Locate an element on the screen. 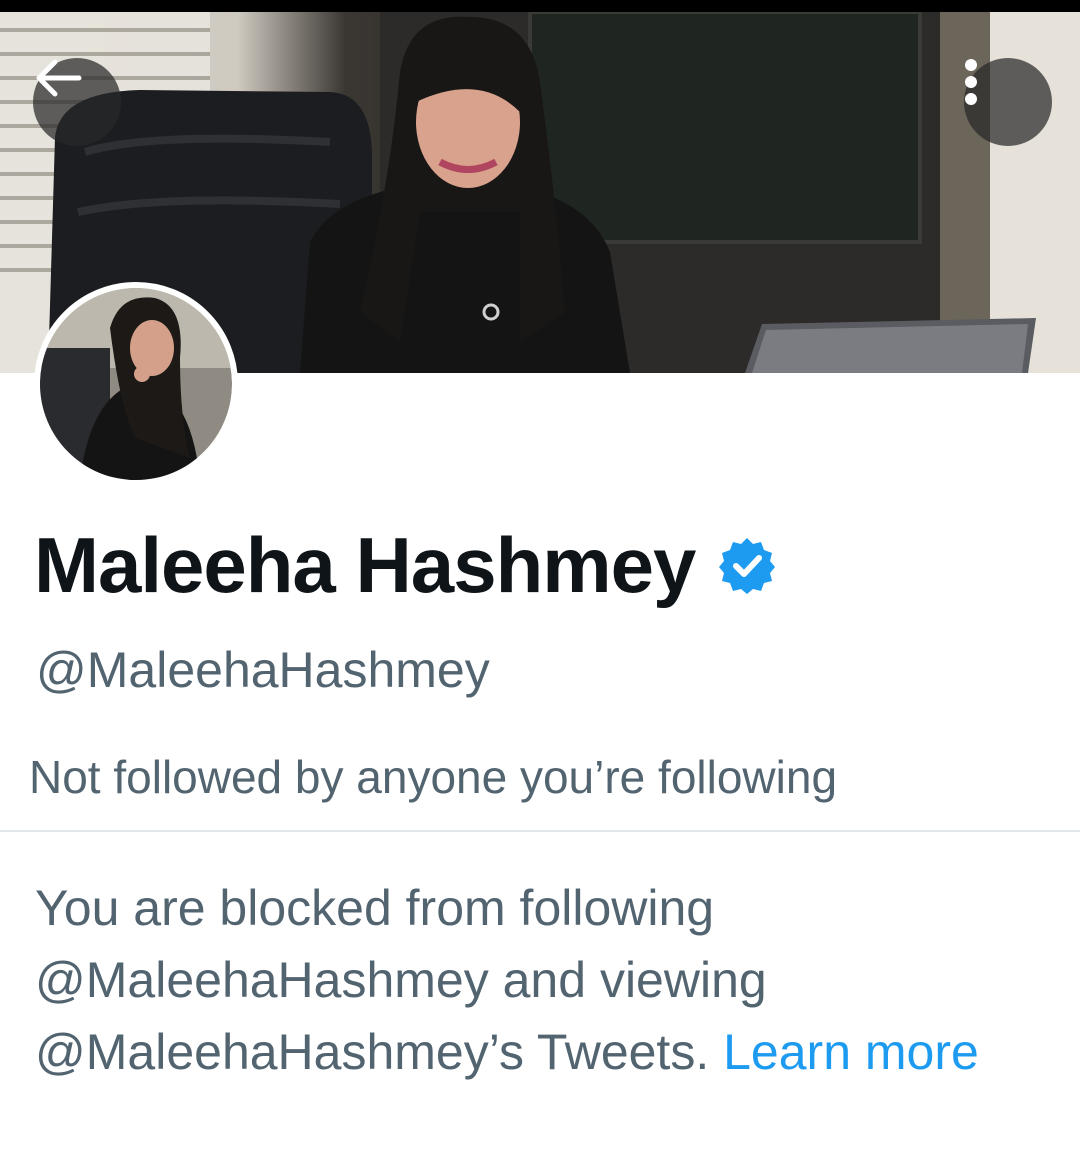  profile-avatar is located at coordinates (136, 384).